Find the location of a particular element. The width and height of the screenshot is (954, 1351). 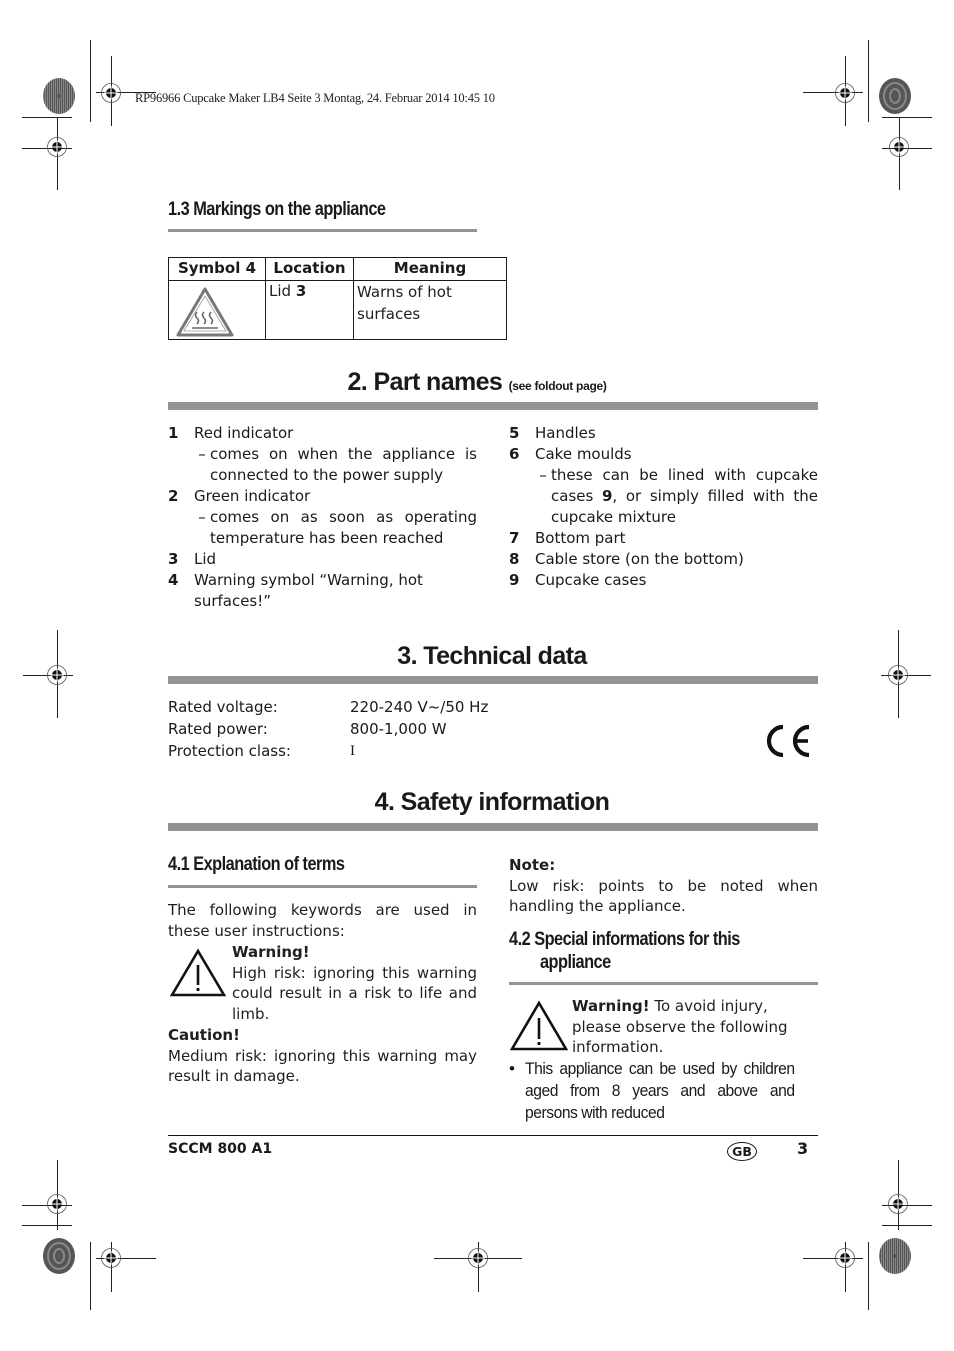

tech-label: Rated power: is located at coordinates (218, 729).